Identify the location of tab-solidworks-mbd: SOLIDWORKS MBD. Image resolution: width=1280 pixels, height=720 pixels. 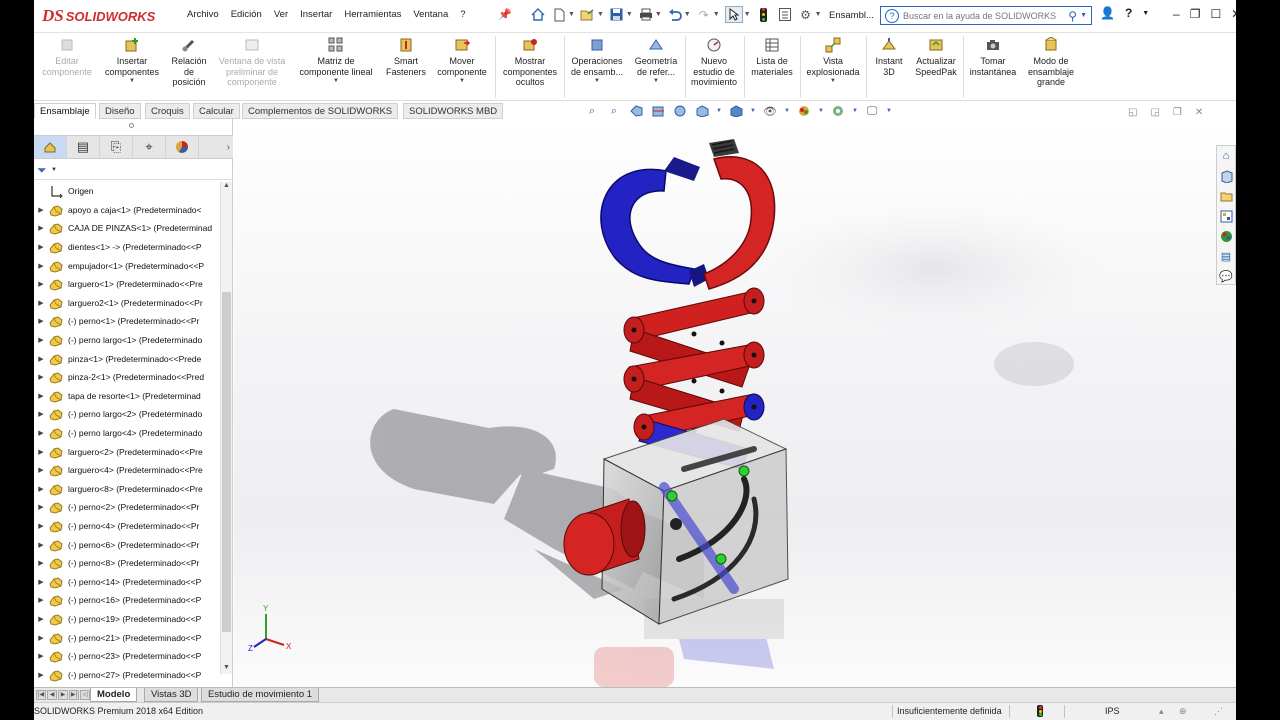
(453, 111).